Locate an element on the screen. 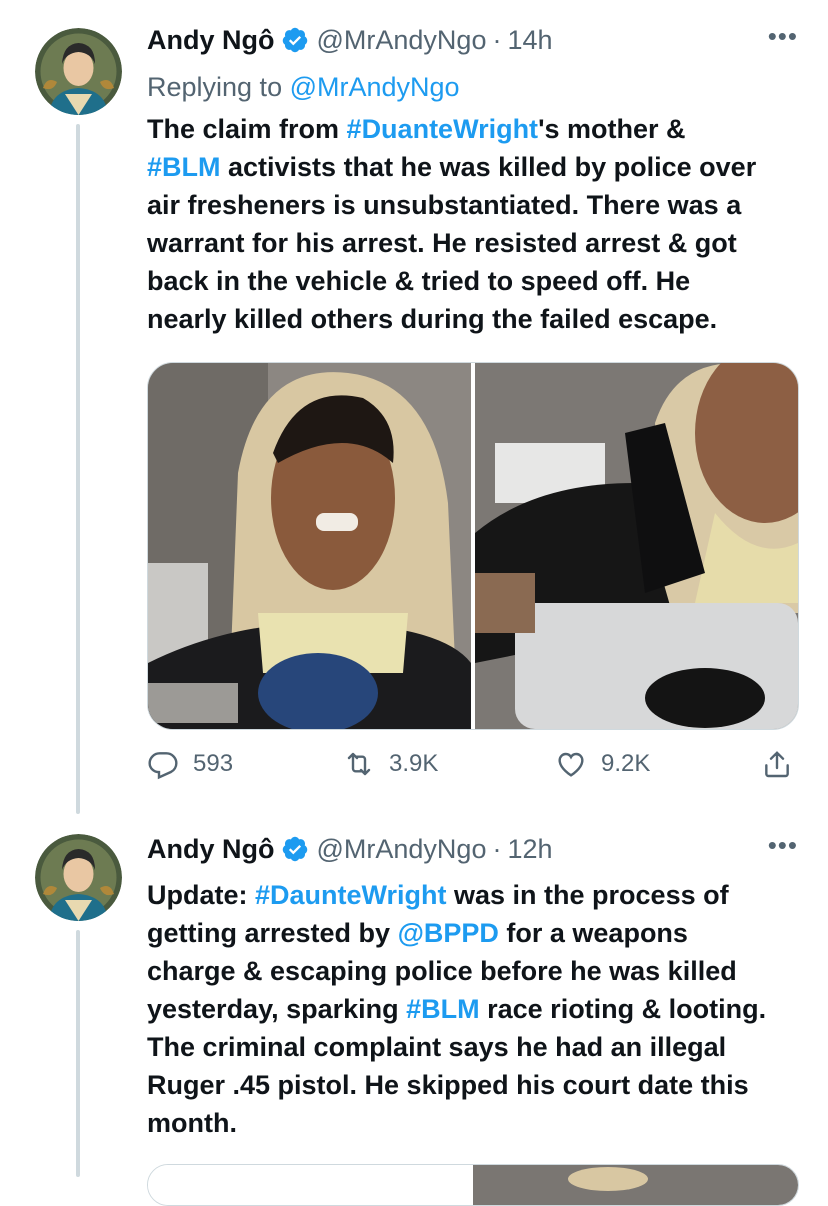  tweet-actions: 593 3.9K 9.2K is located at coordinates (472, 770).